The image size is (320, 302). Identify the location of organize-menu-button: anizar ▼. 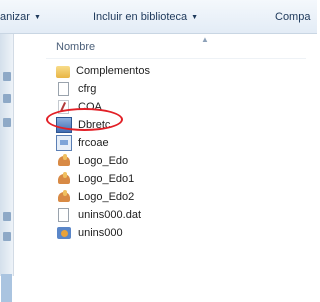
(20, 17).